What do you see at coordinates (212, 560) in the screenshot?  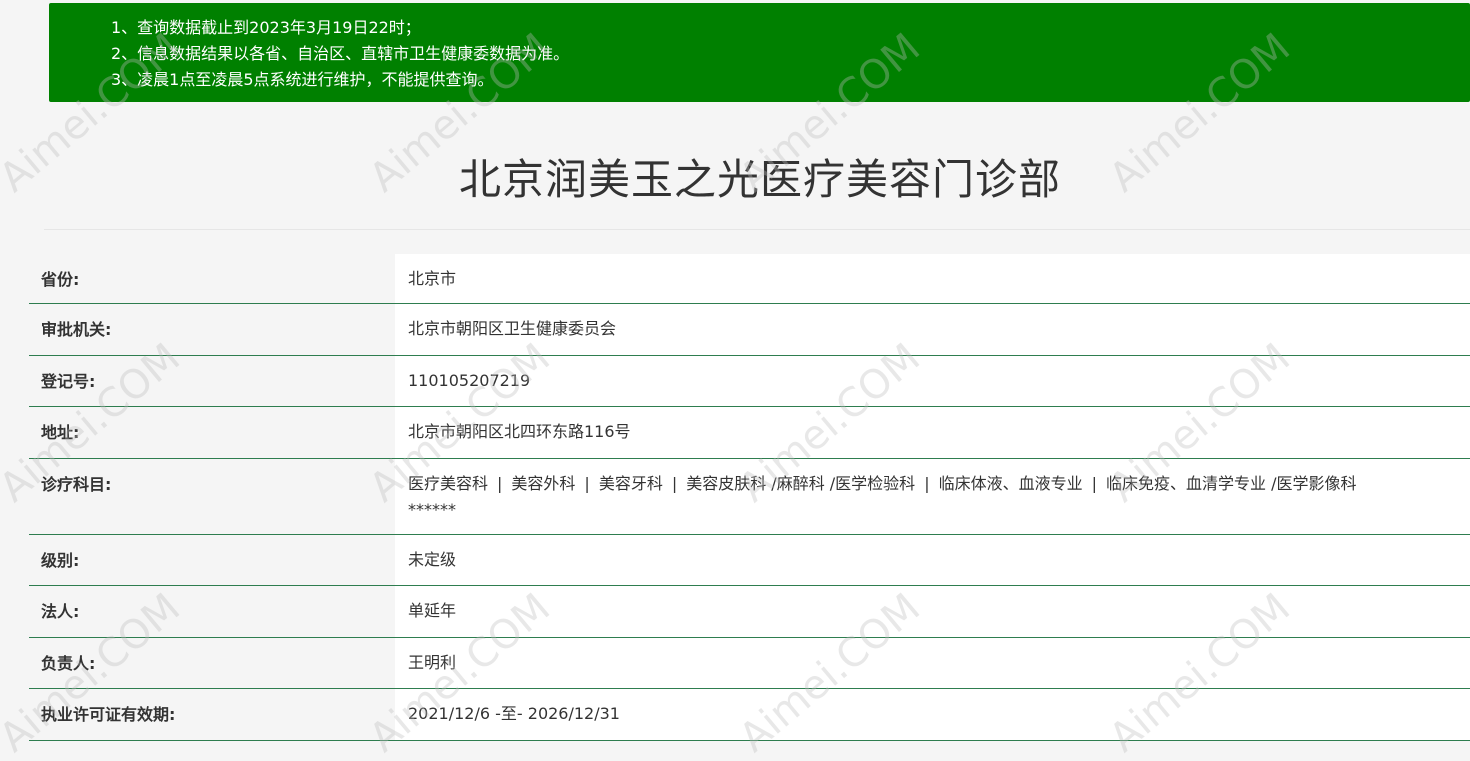 I see `row-label: 级别:` at bounding box center [212, 560].